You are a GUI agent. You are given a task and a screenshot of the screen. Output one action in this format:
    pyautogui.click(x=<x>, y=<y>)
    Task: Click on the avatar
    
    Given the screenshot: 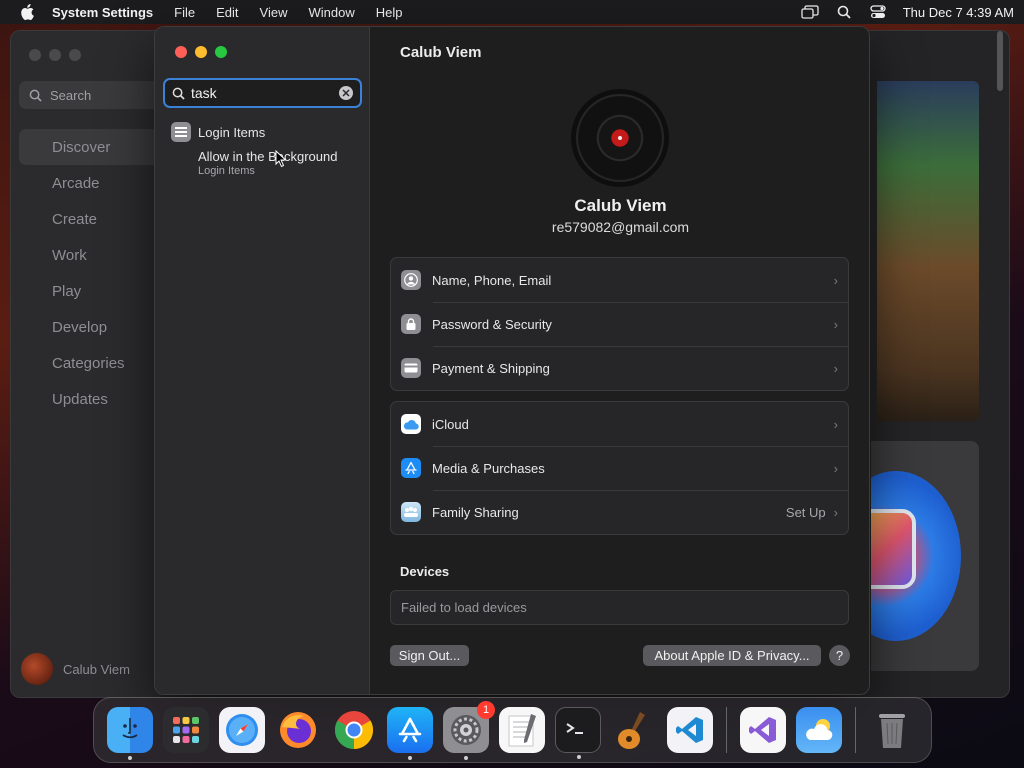 What is the action you would take?
    pyautogui.click(x=37, y=669)
    